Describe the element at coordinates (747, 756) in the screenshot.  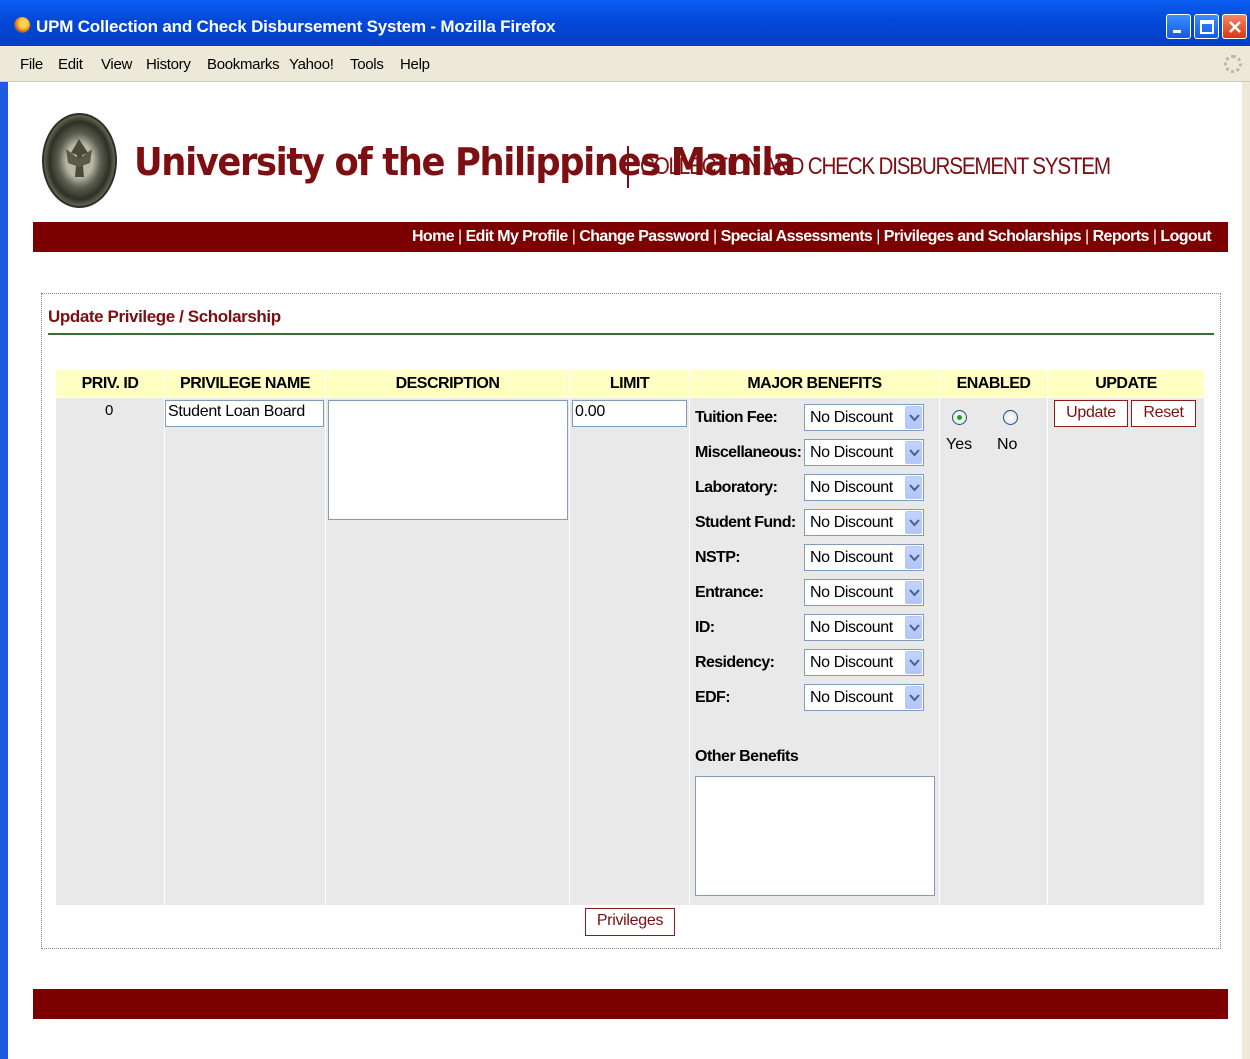
I see `other-benefits-label: Other Benefits` at that location.